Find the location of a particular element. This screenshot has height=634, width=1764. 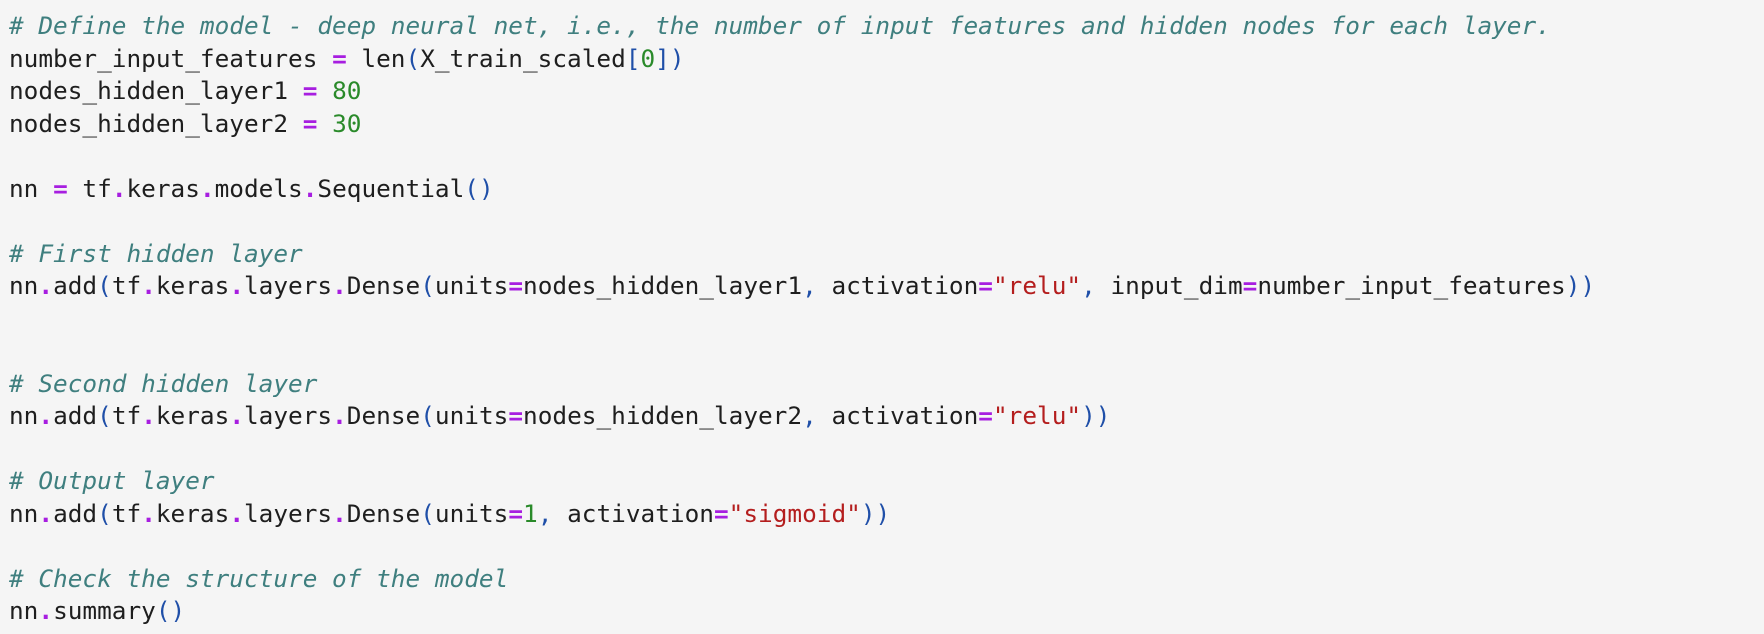

code-line: # First hidden layer is located at coordinates (886, 254).